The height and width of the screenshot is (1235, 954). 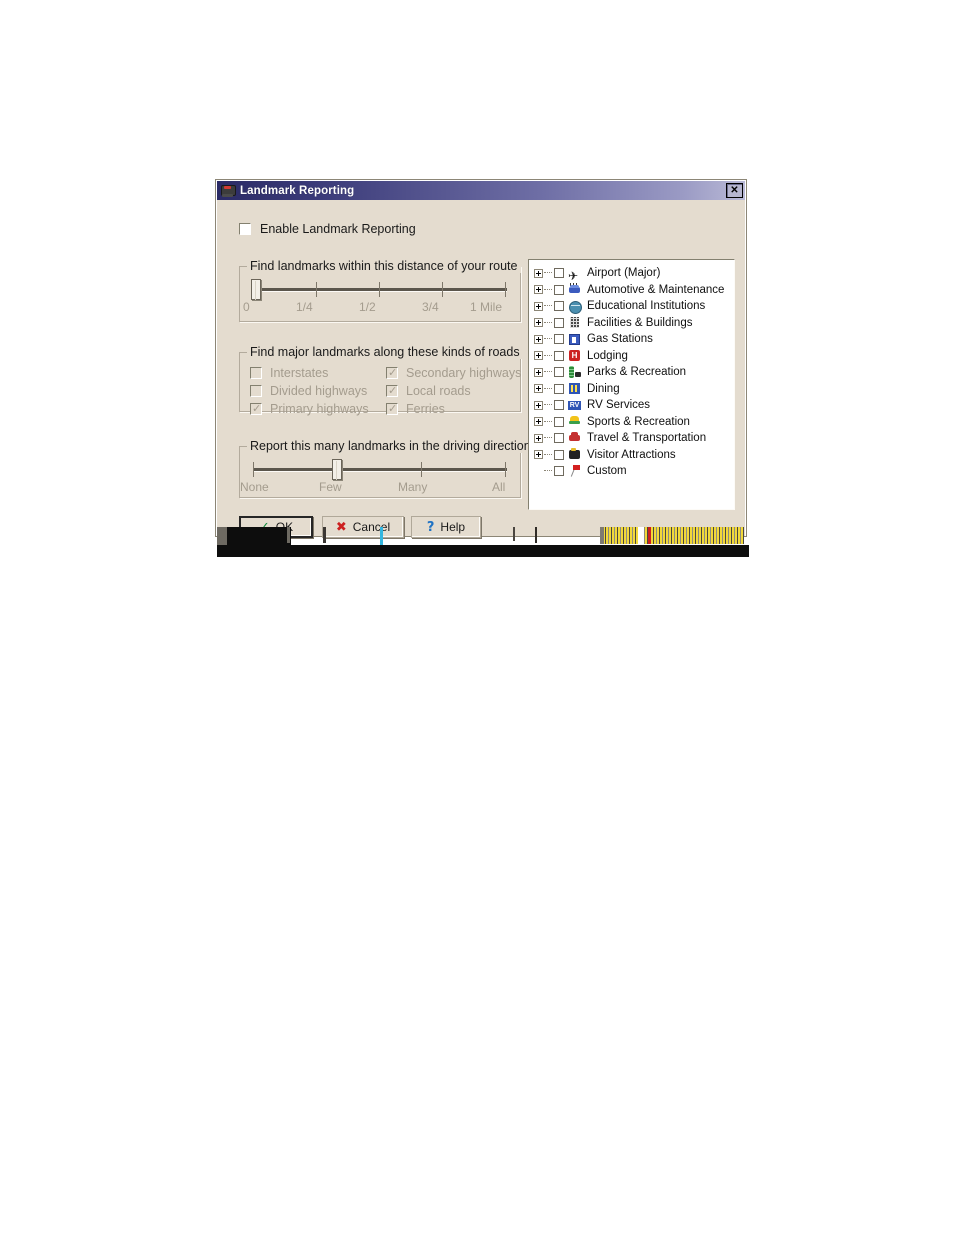 What do you see at coordinates (559, 339) in the screenshot?
I see `gas-stations-checkbox` at bounding box center [559, 339].